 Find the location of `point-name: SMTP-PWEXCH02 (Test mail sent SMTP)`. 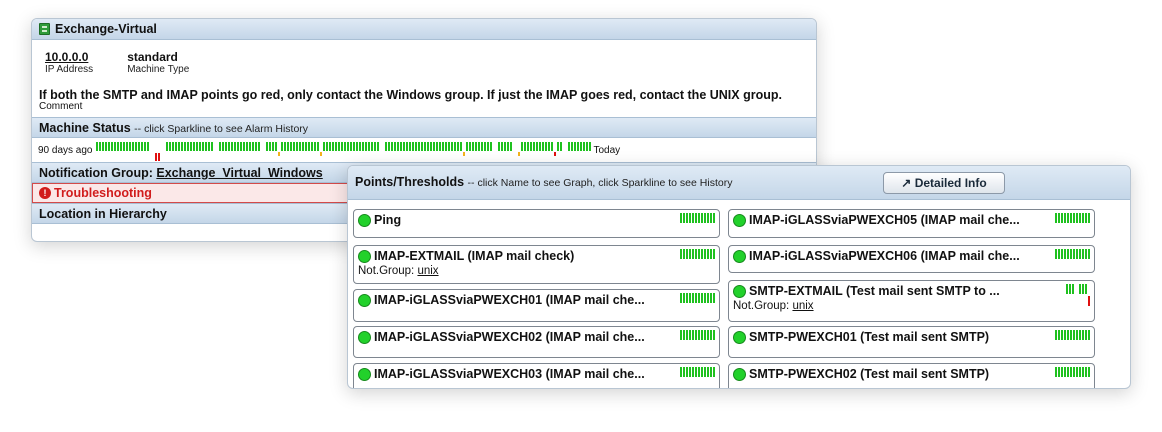

point-name: SMTP-PWEXCH02 (Test mail sent SMTP) is located at coordinates (869, 374).